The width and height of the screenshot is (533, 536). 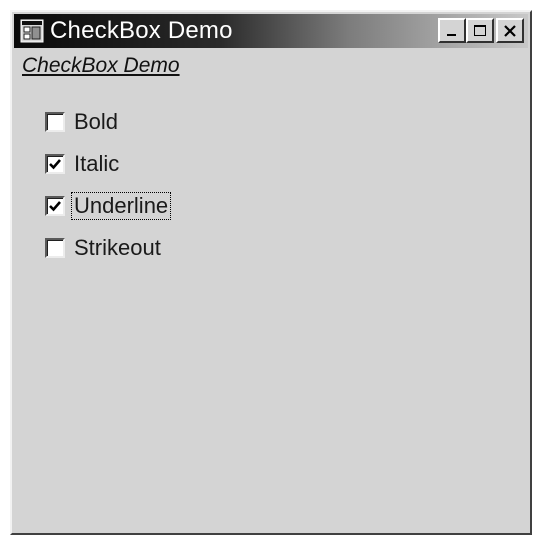 I want to click on form-link-label: CheckBox Demo, so click(x=101, y=66).